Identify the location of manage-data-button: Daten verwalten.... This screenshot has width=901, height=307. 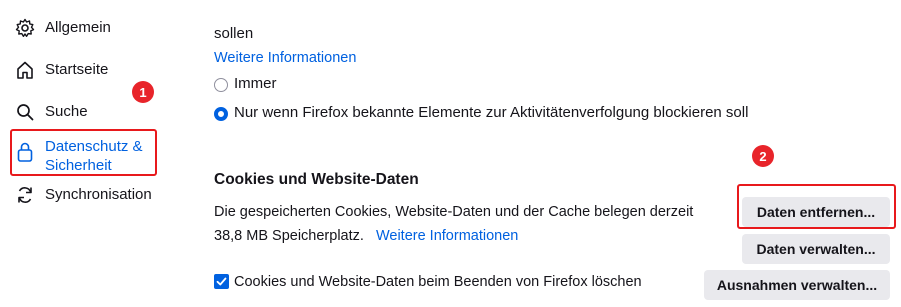
(816, 249).